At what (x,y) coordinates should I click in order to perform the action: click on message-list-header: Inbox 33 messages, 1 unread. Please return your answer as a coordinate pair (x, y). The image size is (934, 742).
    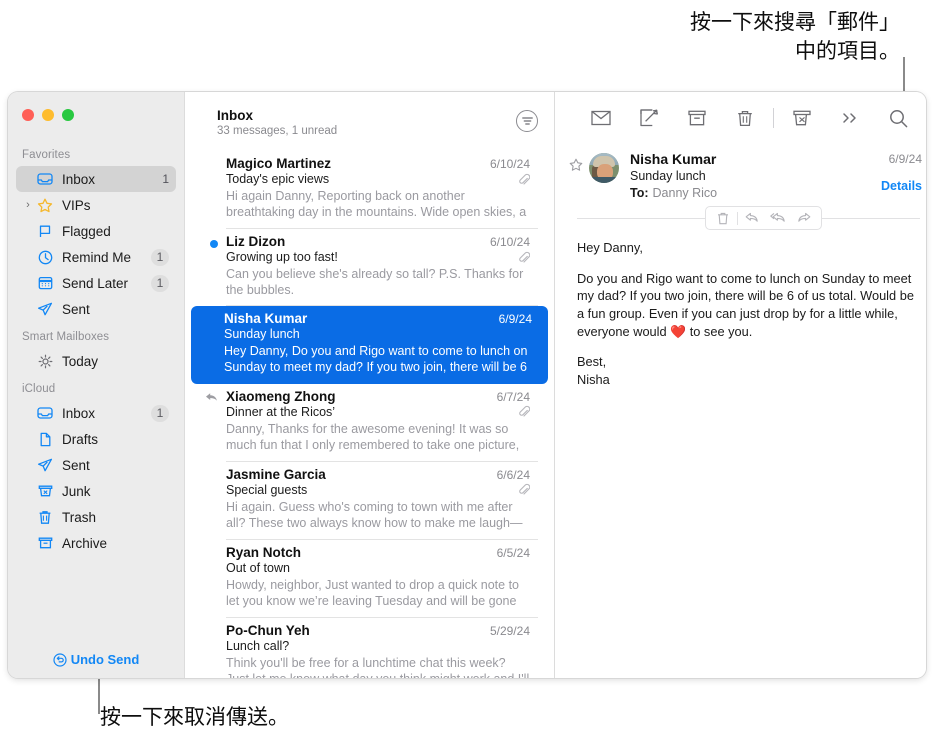
    Looking at the image, I should click on (369, 114).